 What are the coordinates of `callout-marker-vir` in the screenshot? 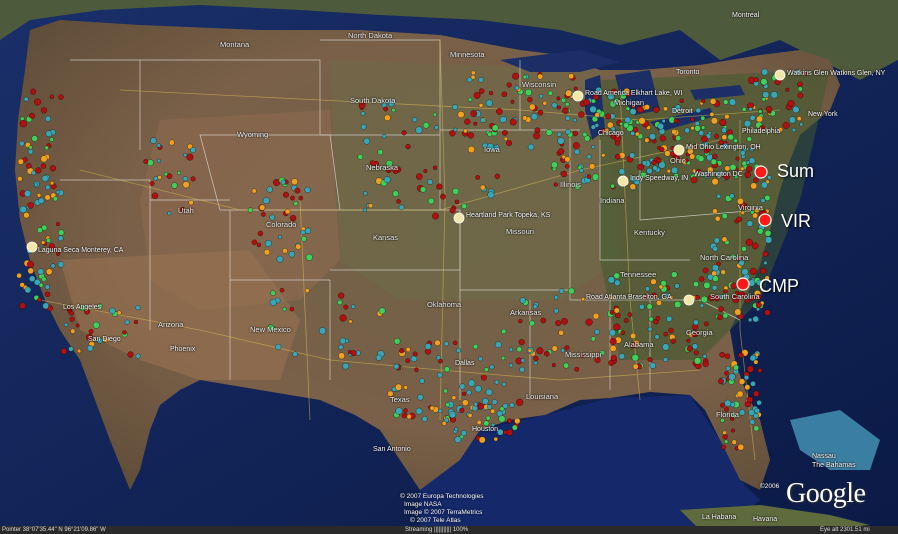 It's located at (765, 220).